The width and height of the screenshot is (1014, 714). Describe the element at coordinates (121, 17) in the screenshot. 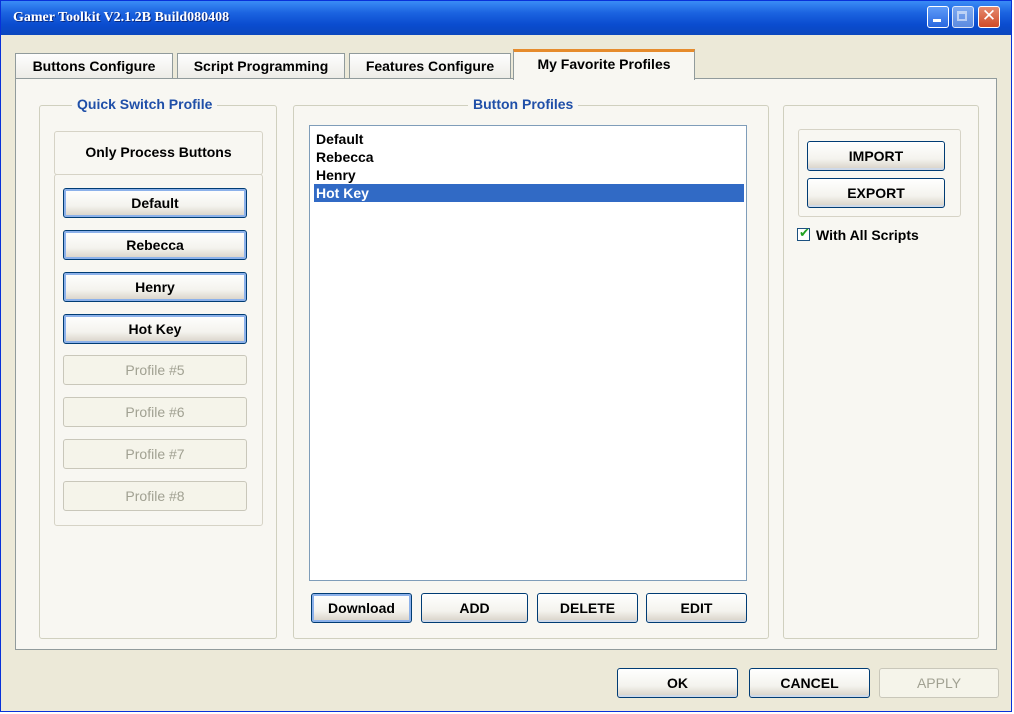

I see `window-title: Gamer Toolkit V2.1.2B Build080408` at that location.